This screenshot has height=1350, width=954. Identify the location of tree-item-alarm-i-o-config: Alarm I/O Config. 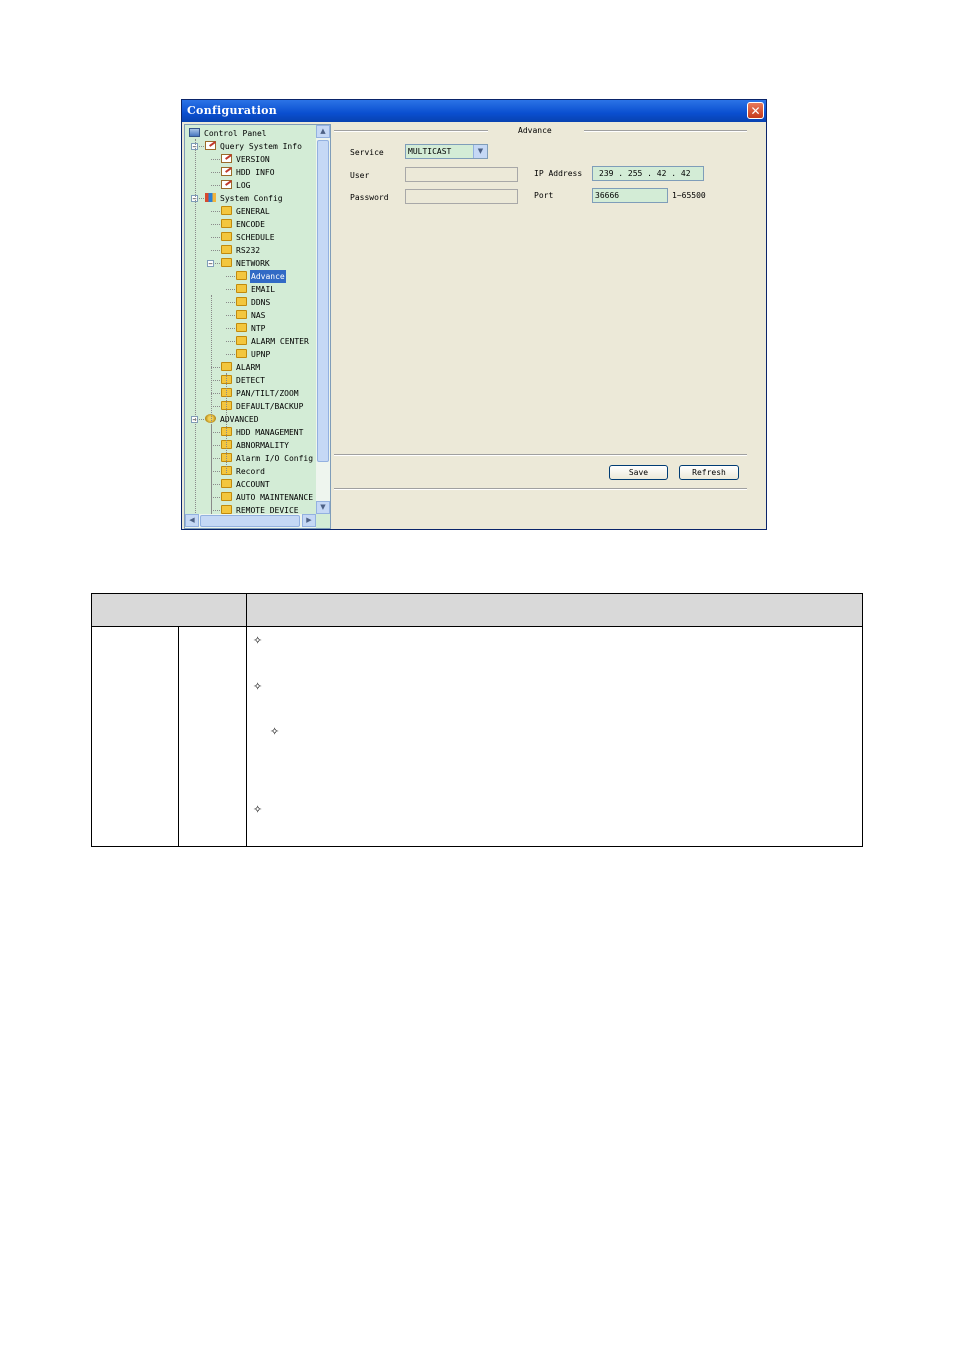
(267, 458).